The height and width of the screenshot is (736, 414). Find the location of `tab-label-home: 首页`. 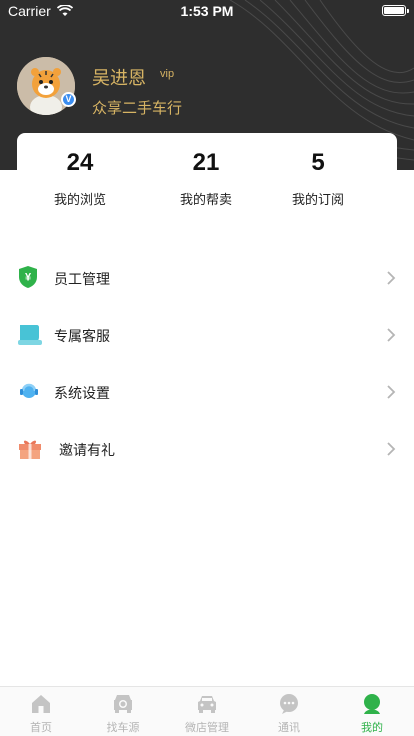

tab-label-home: 首页 is located at coordinates (41, 727).